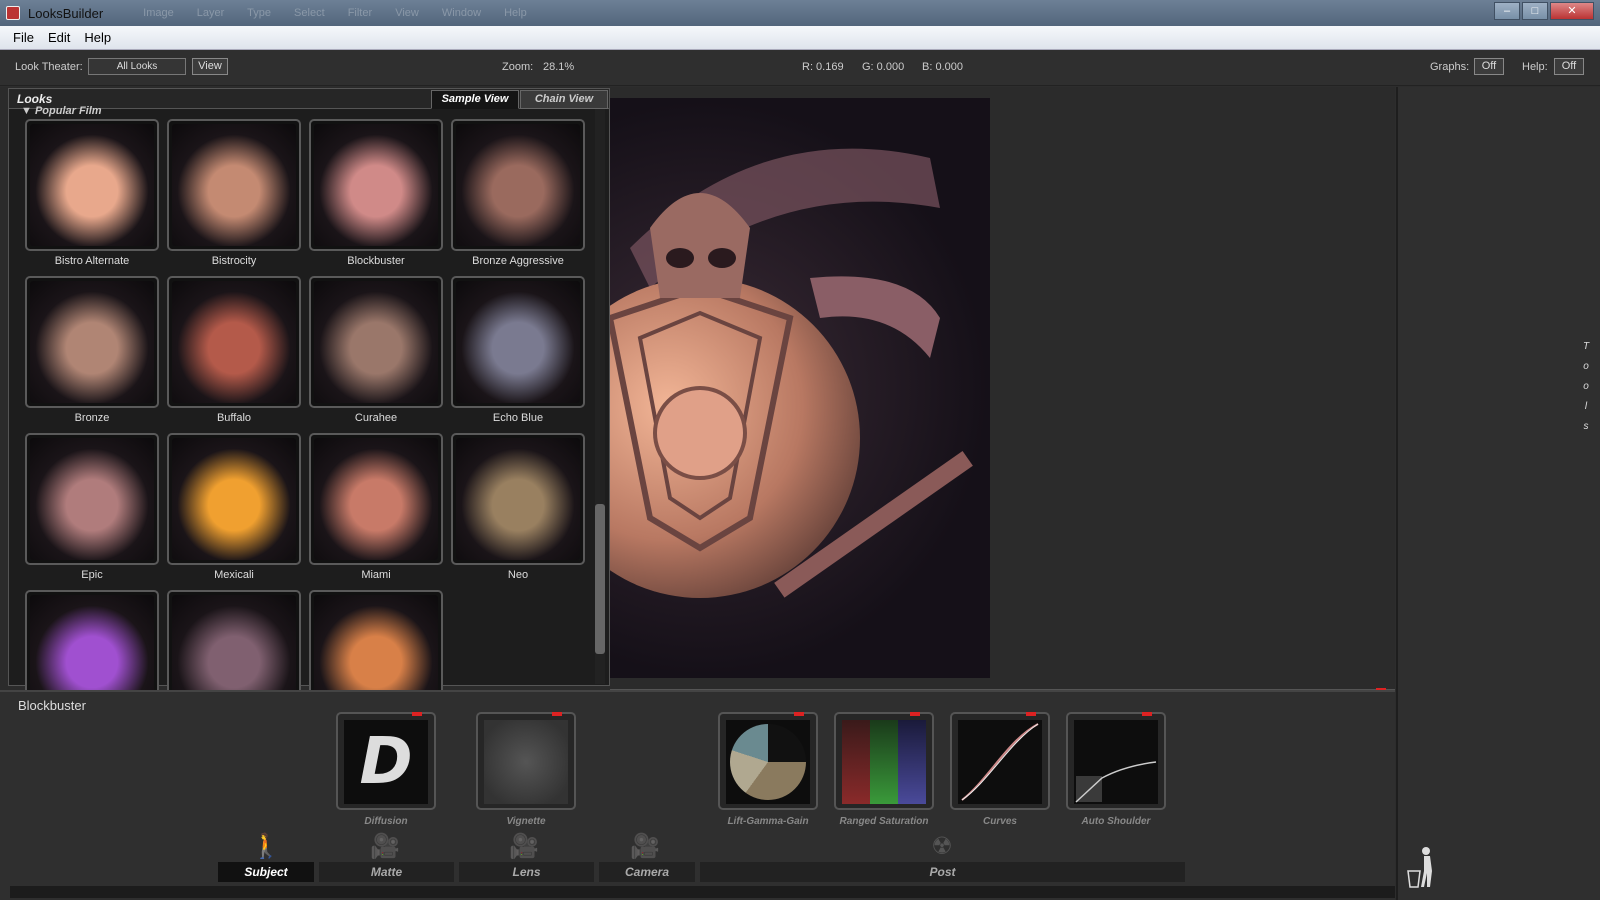  I want to click on menubar: File Edit Help, so click(800, 38).